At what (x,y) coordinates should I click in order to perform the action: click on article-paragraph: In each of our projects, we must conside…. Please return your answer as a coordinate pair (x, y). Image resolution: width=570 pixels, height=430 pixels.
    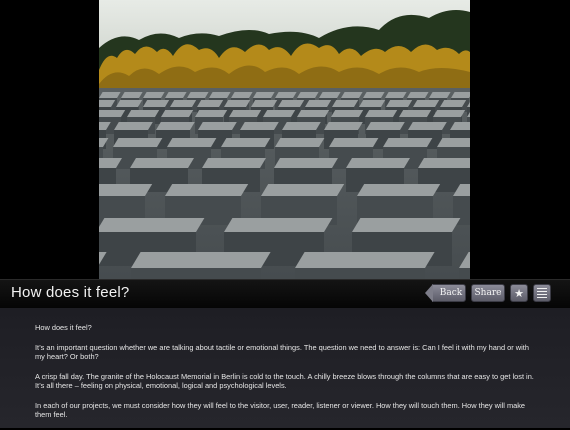
    Looking at the image, I should click on (280, 410).